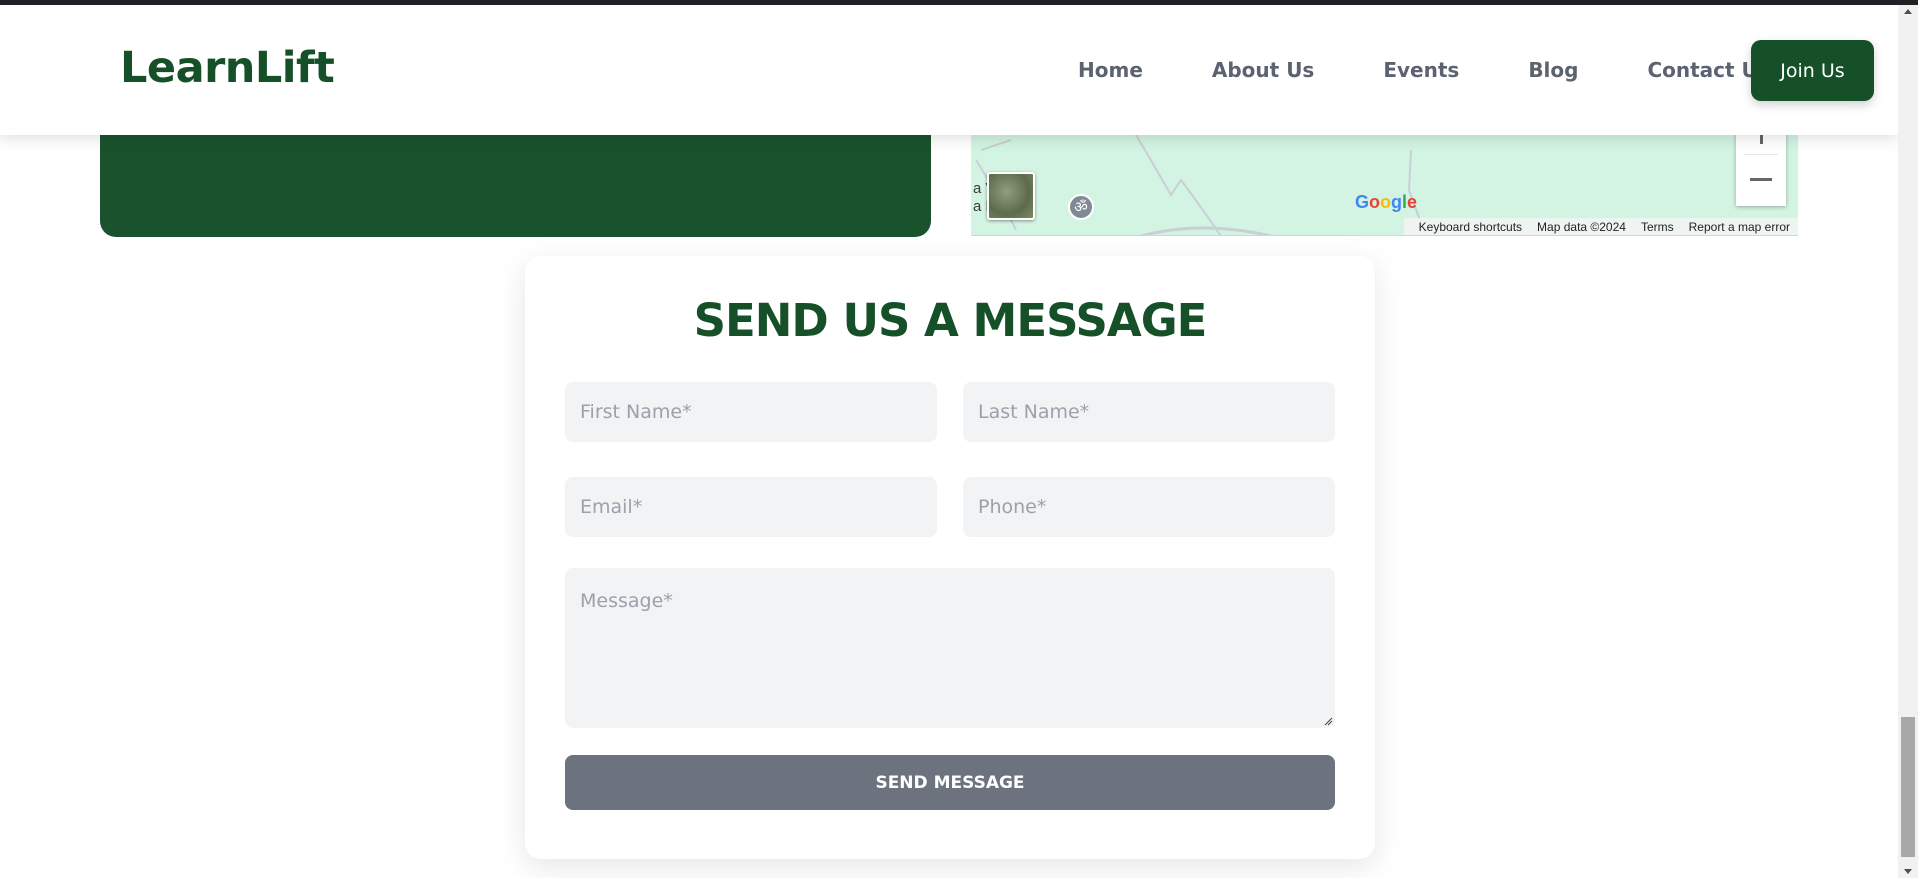  I want to click on email-field: Email*, so click(751, 507).